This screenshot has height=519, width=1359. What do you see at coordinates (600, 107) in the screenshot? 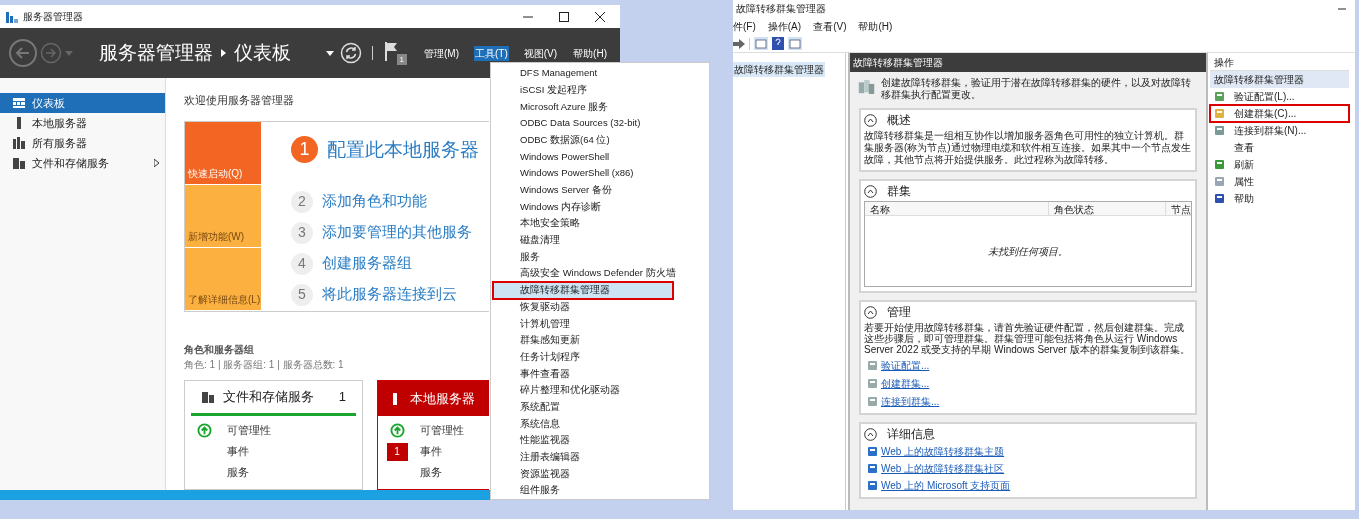
I see `tools-menu-item: Microsoft Azure 服务` at bounding box center [600, 107].